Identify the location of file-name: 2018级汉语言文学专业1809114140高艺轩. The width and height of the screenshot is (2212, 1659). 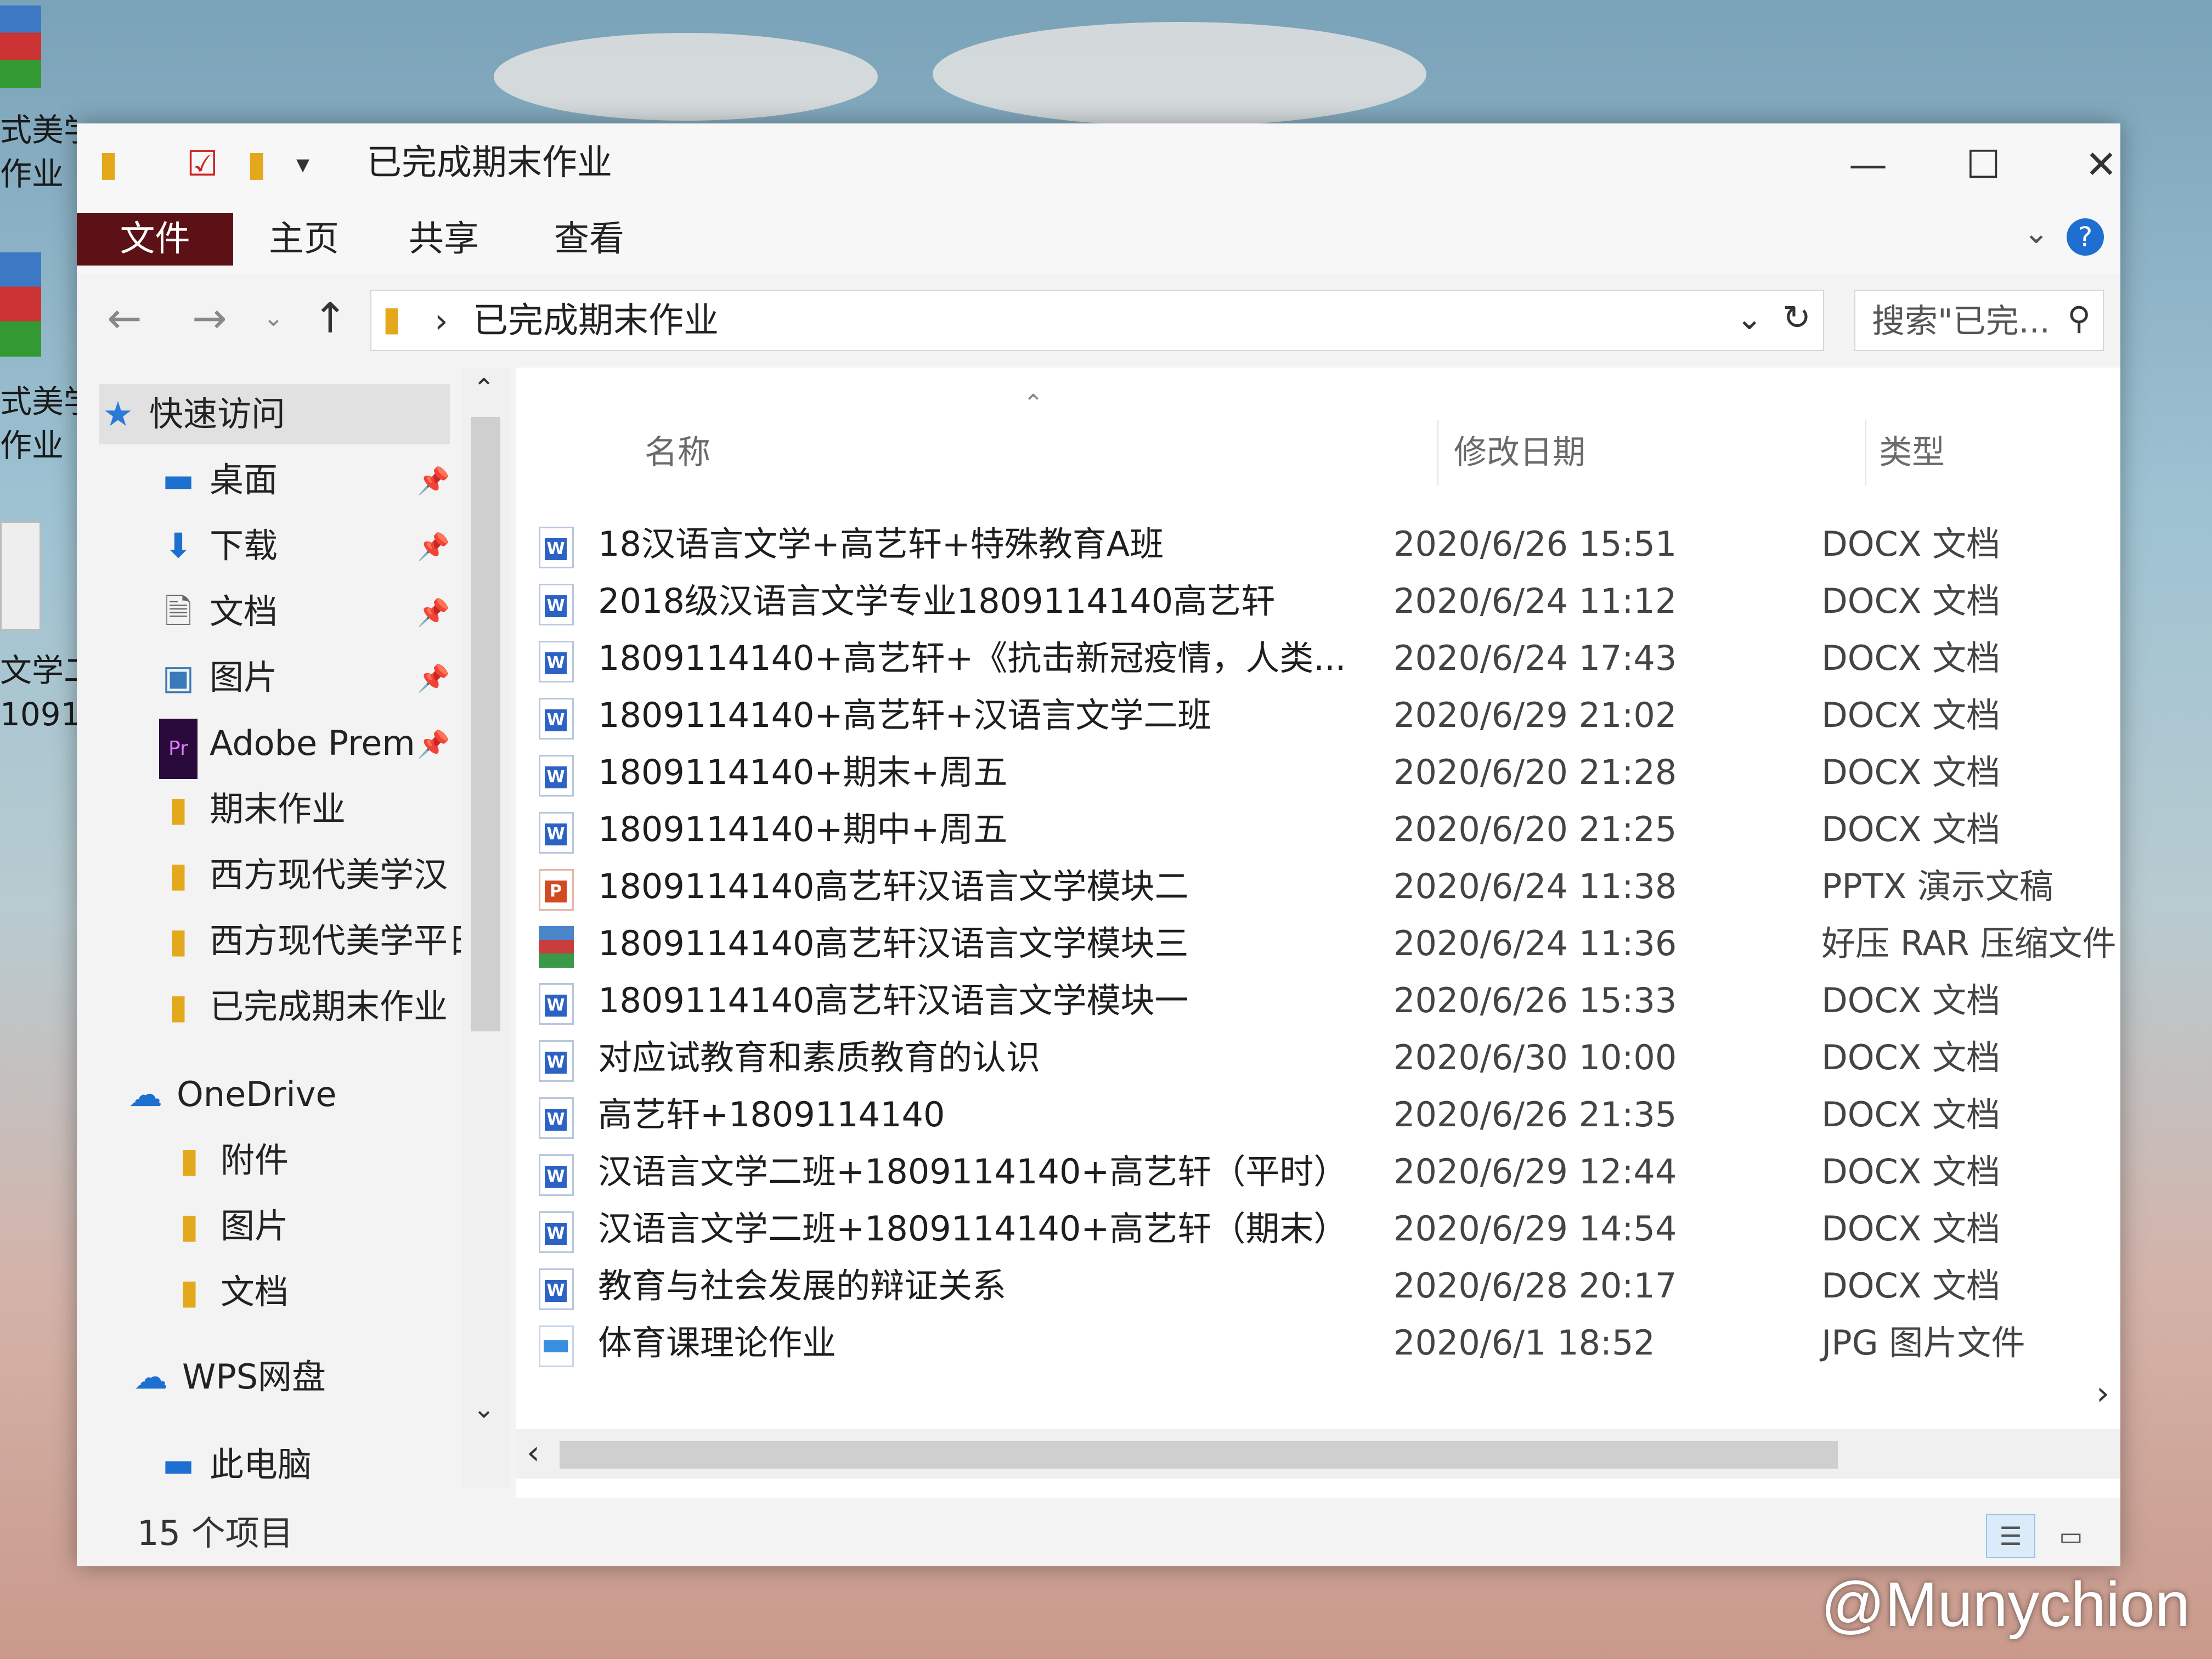
(937, 601).